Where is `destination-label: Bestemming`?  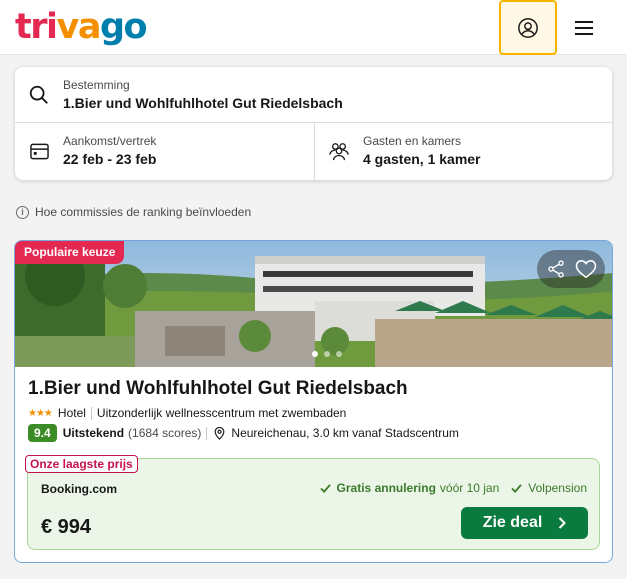 destination-label: Bestemming is located at coordinates (96, 85).